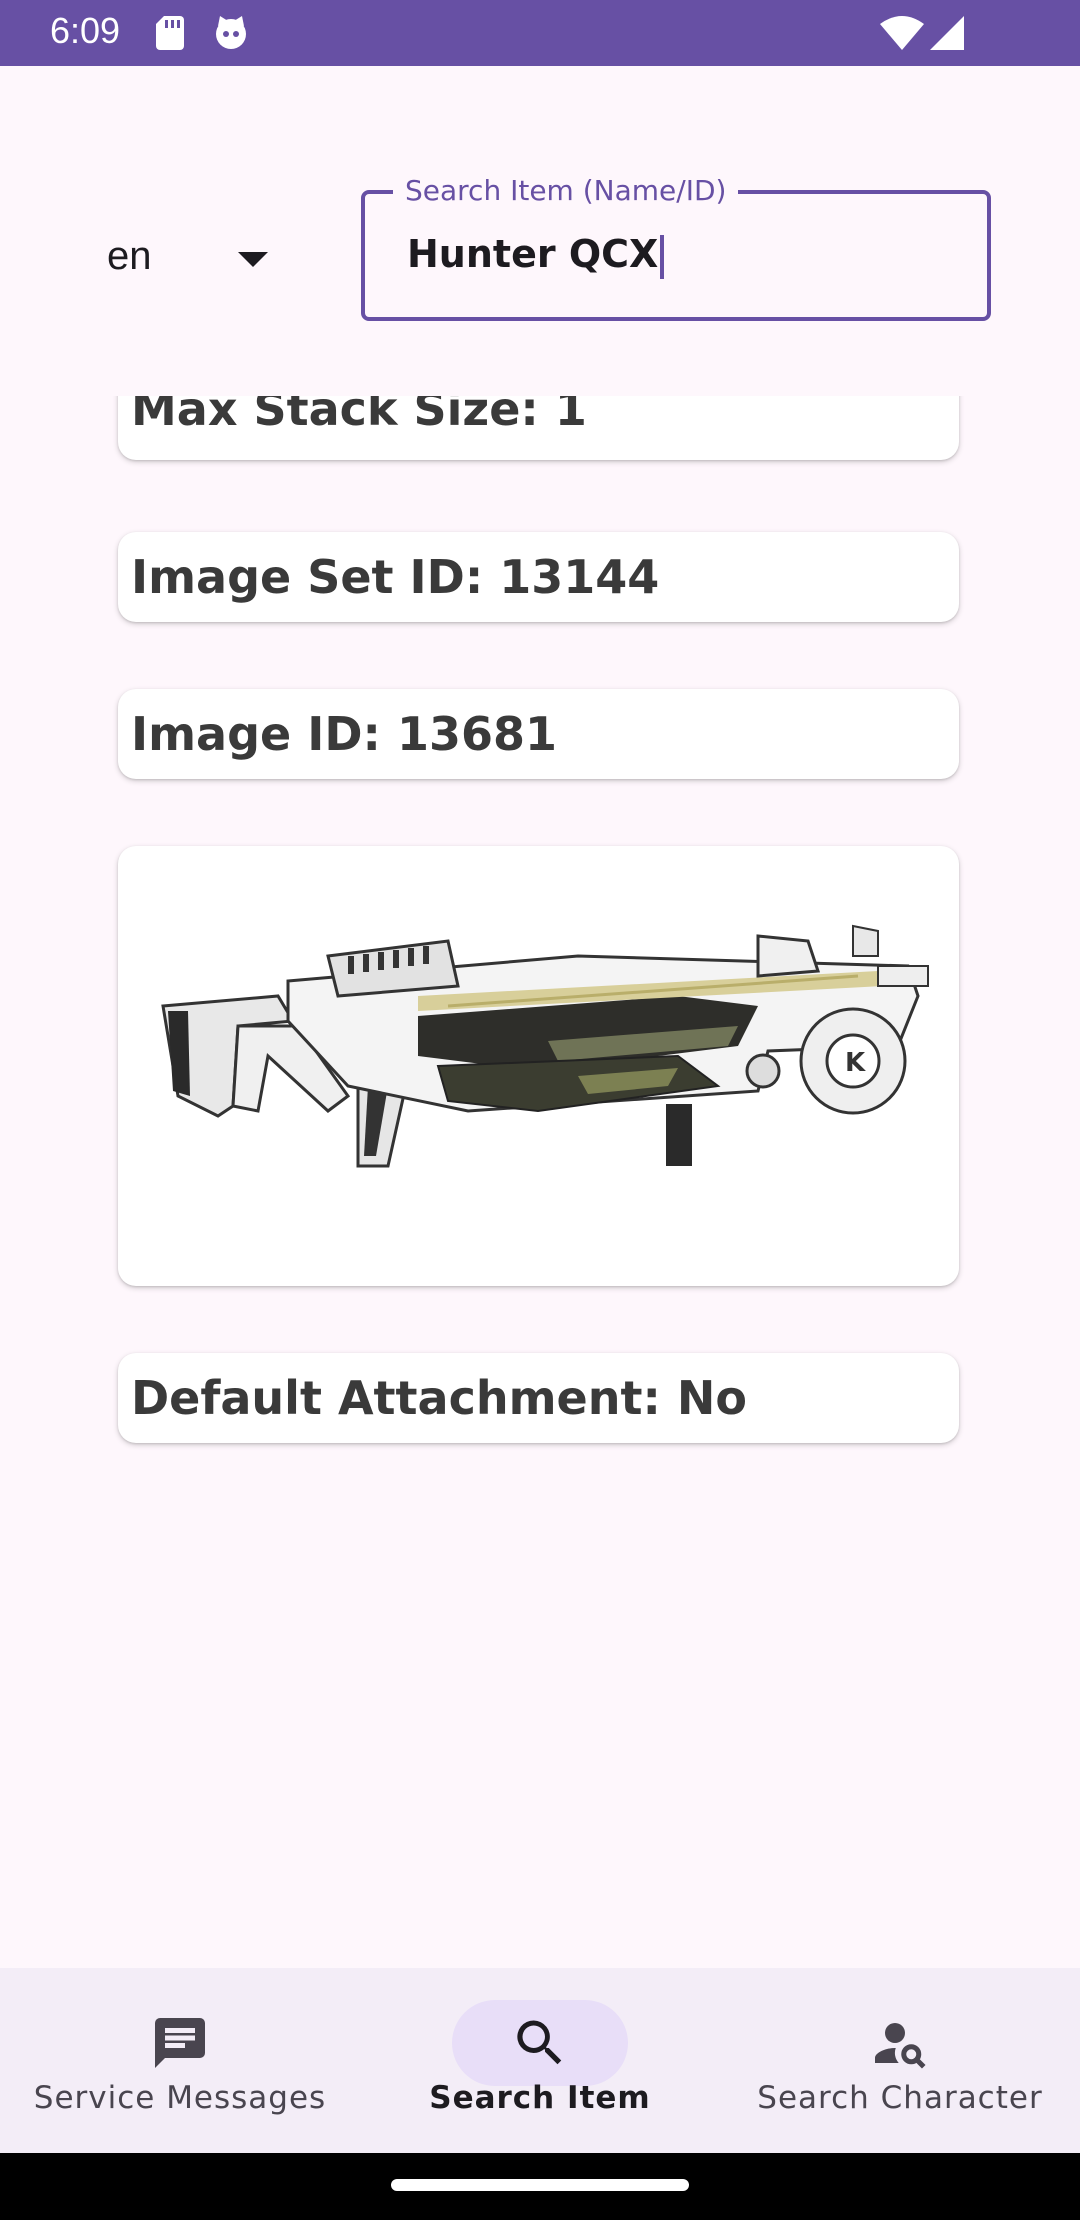 The height and width of the screenshot is (2220, 1080). Describe the element at coordinates (545, 1046) in the screenshot. I see `gun-image: K` at that location.